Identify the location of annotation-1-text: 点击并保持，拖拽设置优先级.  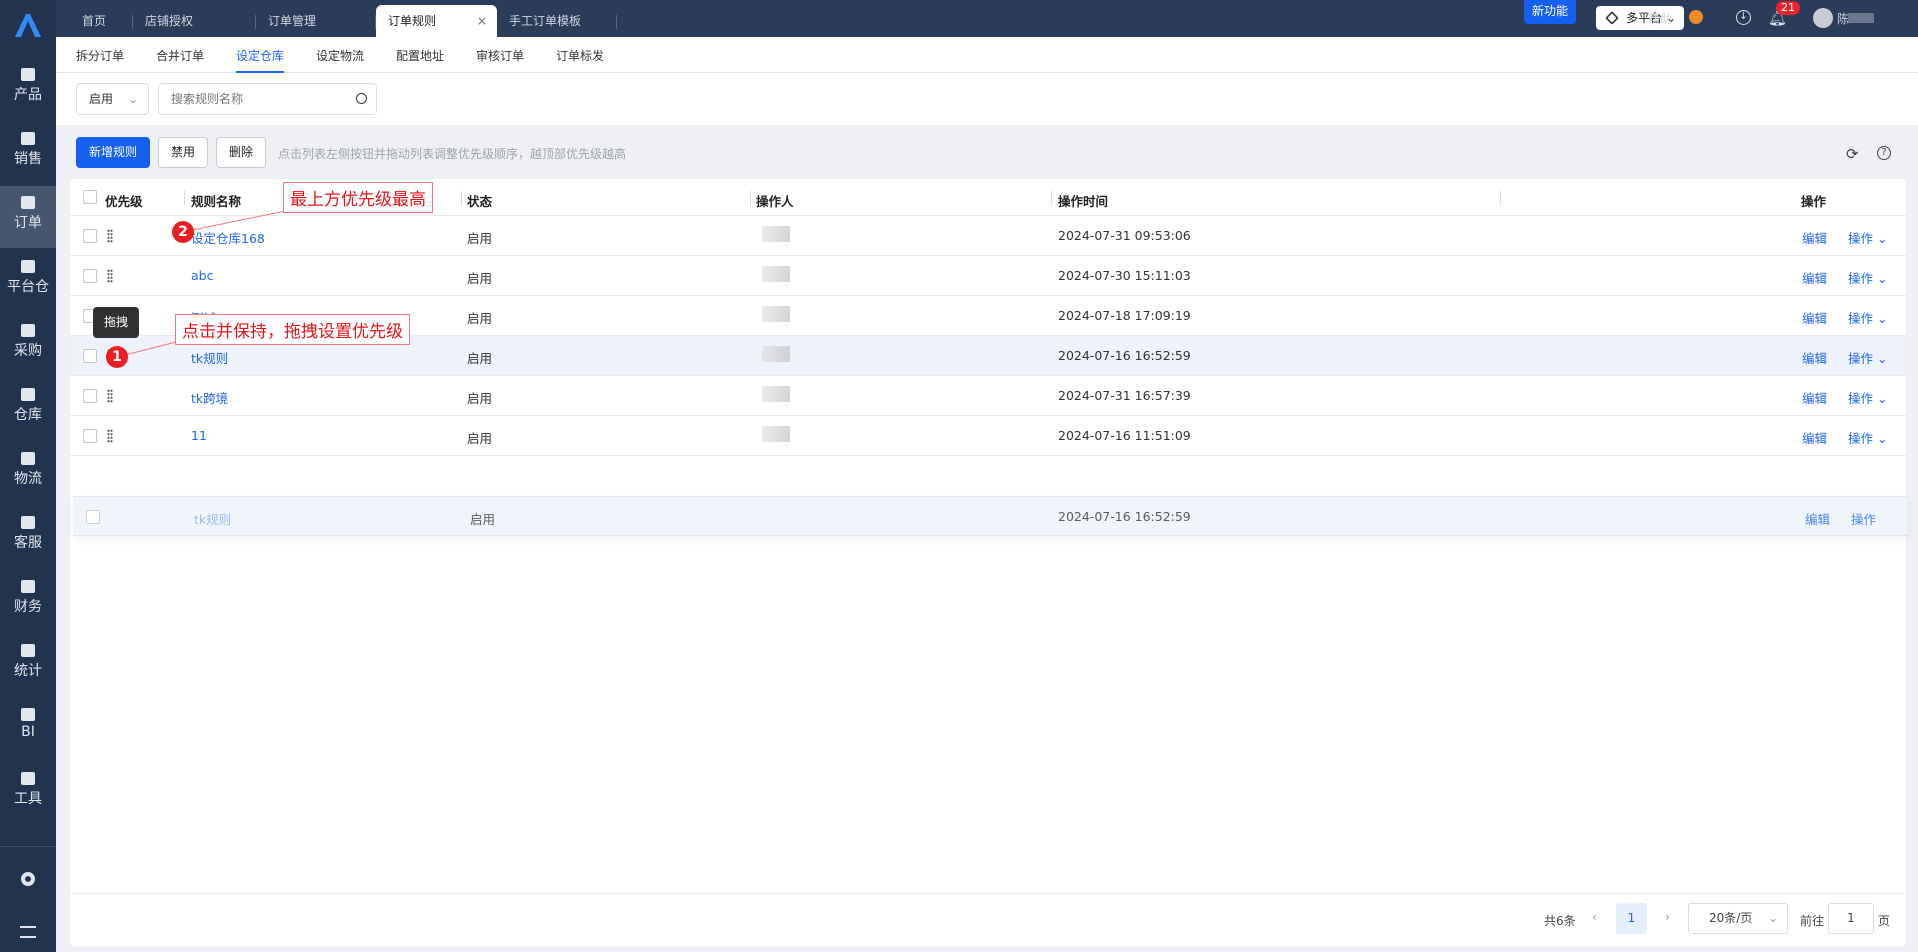
(292, 329).